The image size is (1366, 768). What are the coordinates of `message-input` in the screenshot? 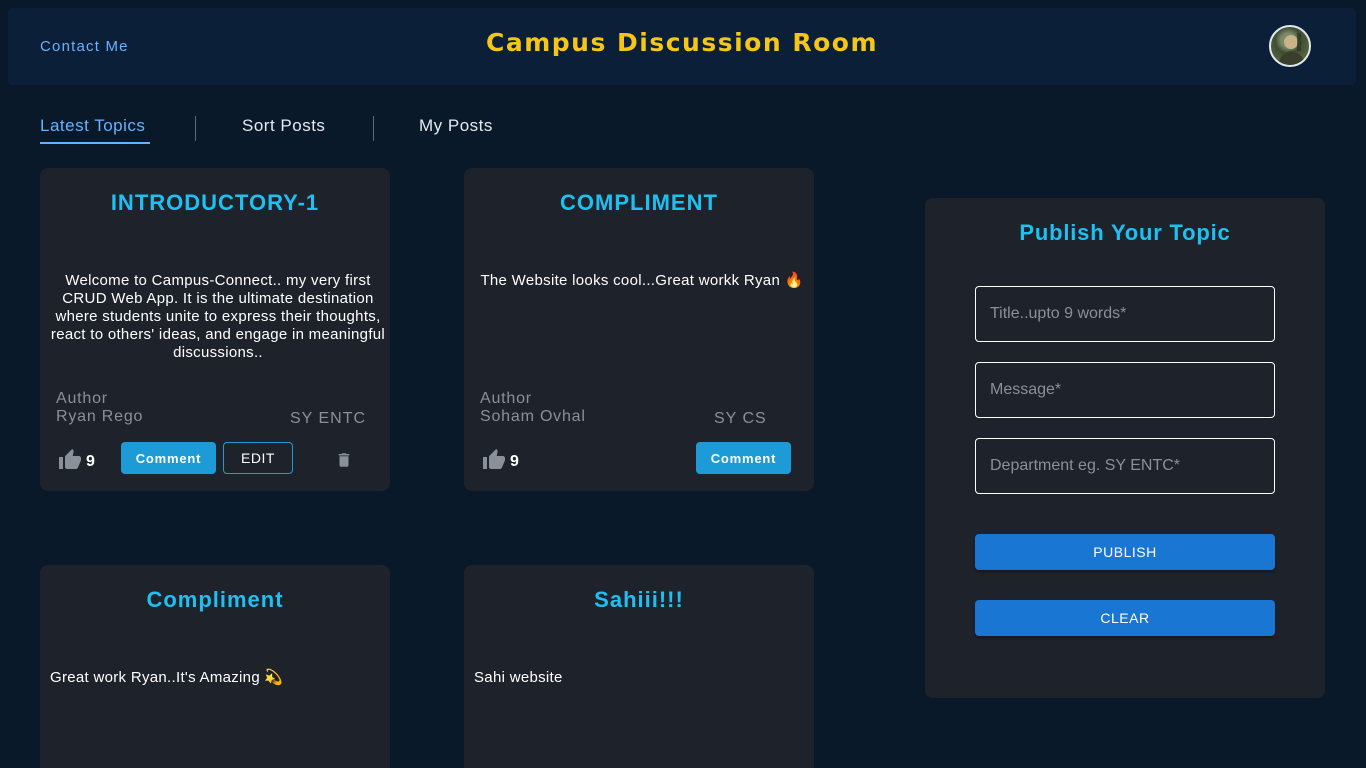 It's located at (1125, 390).